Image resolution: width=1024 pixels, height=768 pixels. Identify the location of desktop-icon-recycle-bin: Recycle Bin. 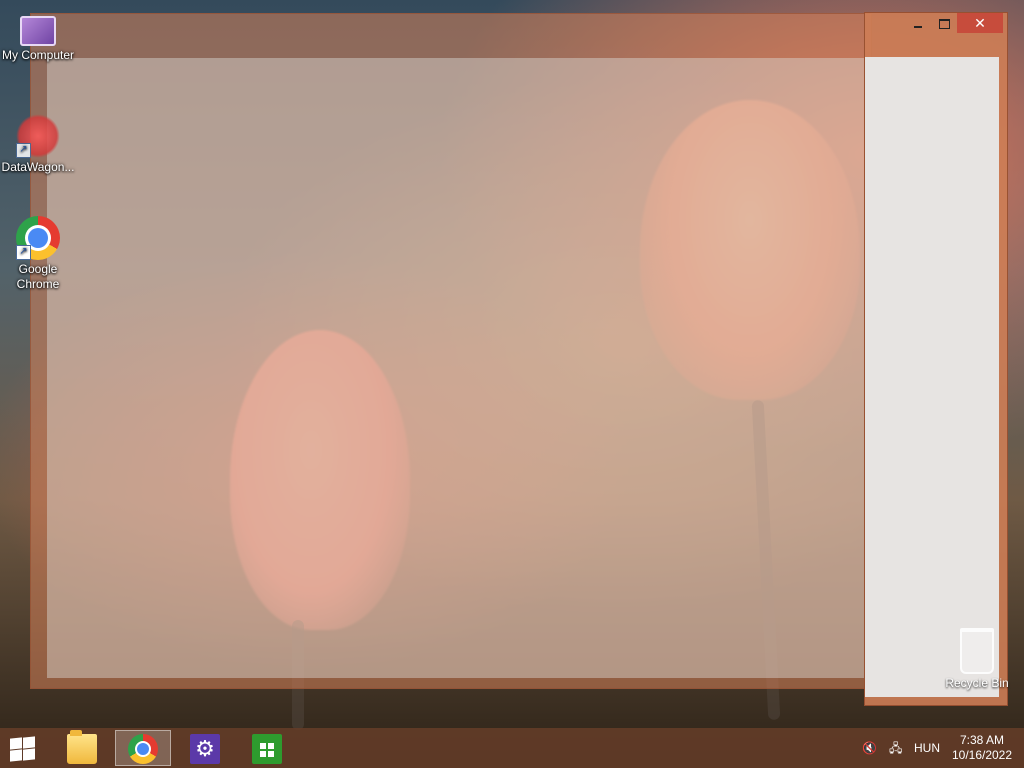
(977, 659).